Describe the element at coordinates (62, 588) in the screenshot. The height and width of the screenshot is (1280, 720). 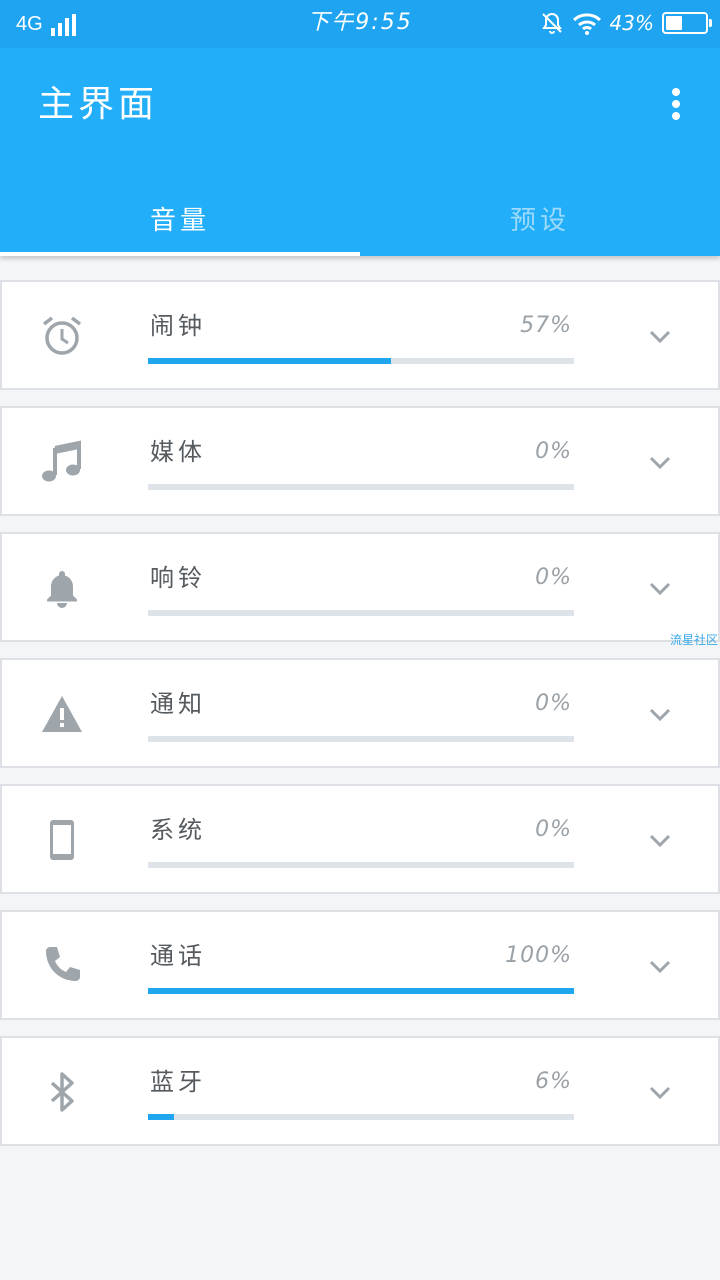
I see `bell-icon` at that location.